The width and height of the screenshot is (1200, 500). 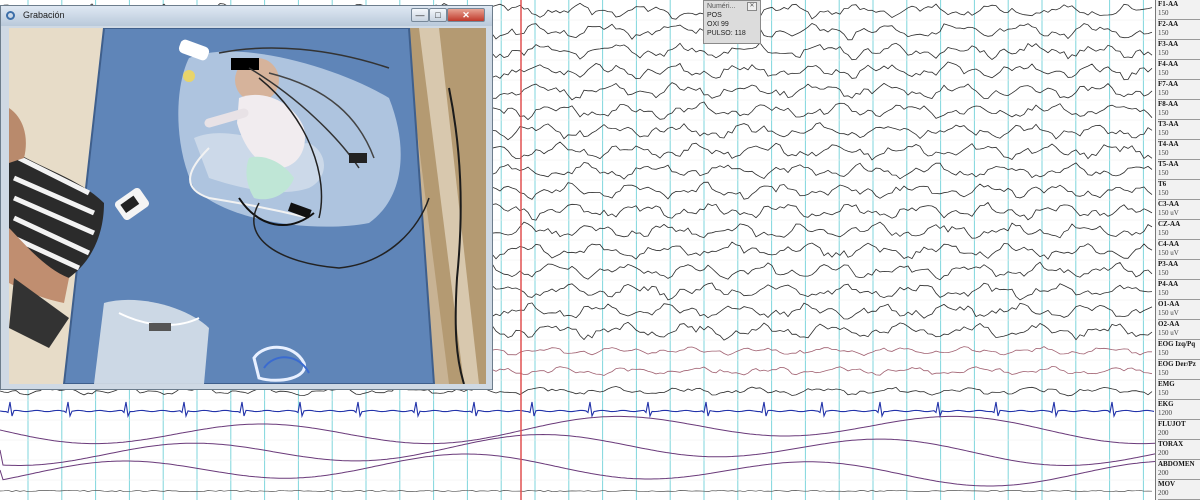 What do you see at coordinates (1172, 424) in the screenshot?
I see `channel-name: FLUJOT` at bounding box center [1172, 424].